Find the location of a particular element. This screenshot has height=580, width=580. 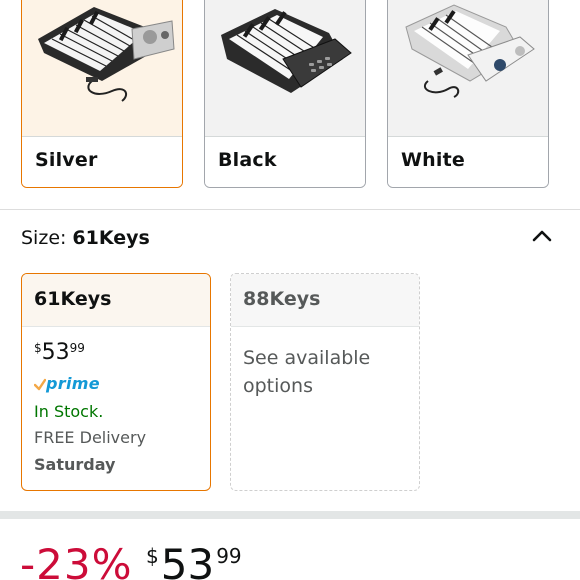

size-selected-value: 61Keys is located at coordinates (111, 238).